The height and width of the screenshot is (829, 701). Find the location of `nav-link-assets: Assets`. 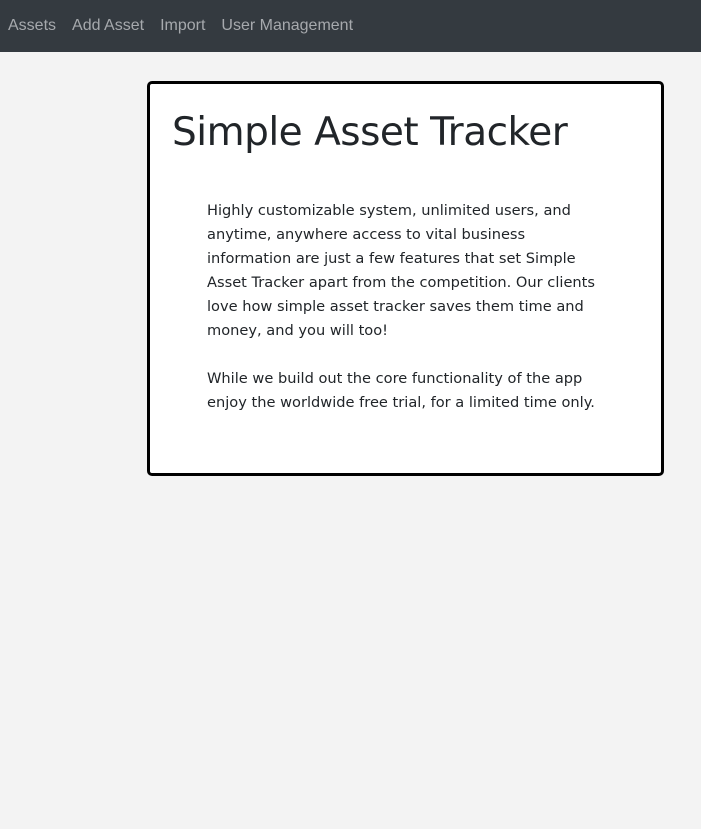

nav-link-assets: Assets is located at coordinates (32, 26).